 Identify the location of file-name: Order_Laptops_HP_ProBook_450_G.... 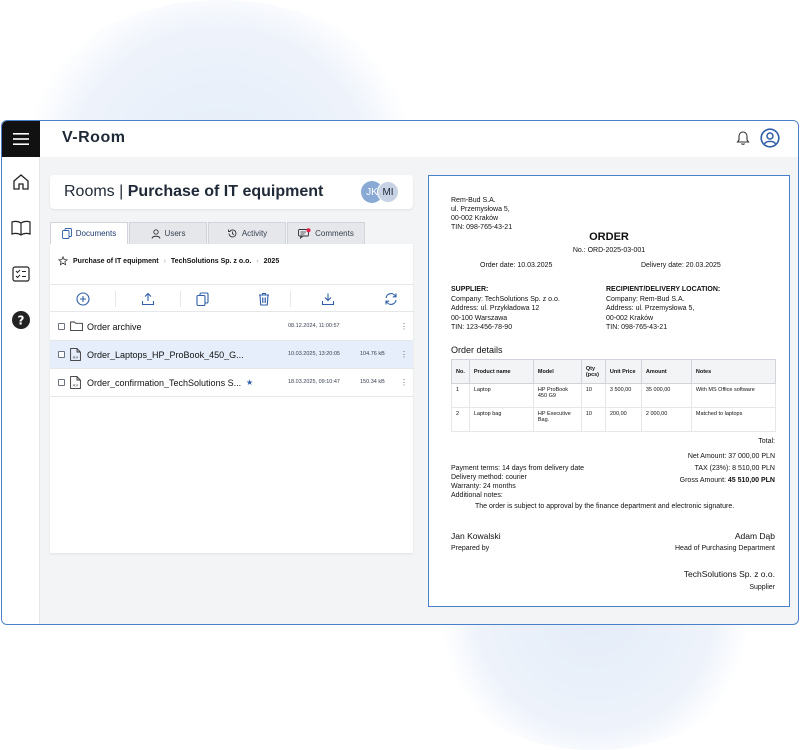
(165, 355).